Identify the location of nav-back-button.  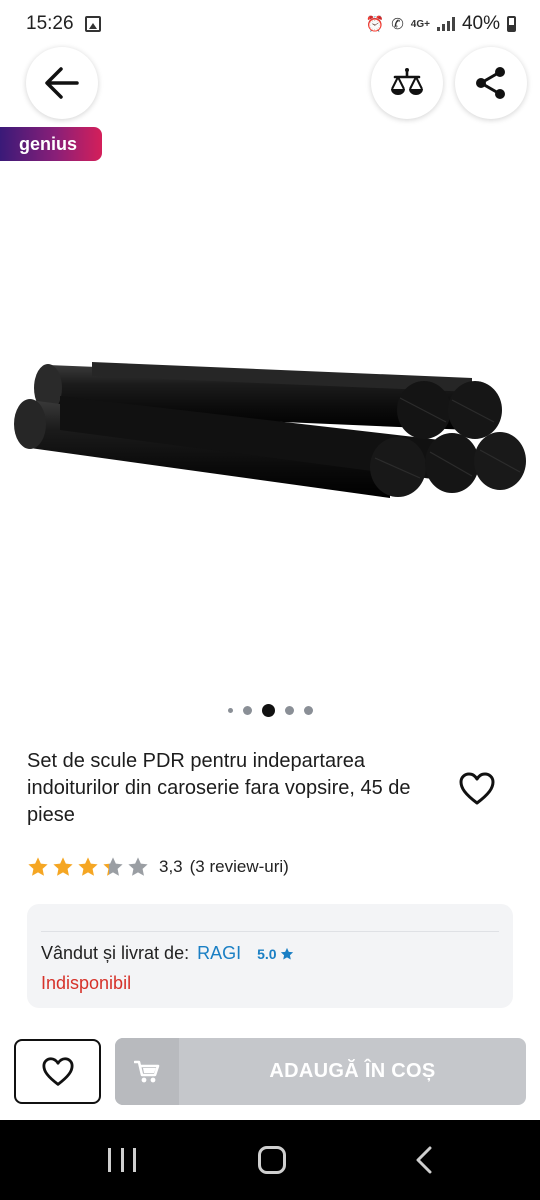
(424, 1160).